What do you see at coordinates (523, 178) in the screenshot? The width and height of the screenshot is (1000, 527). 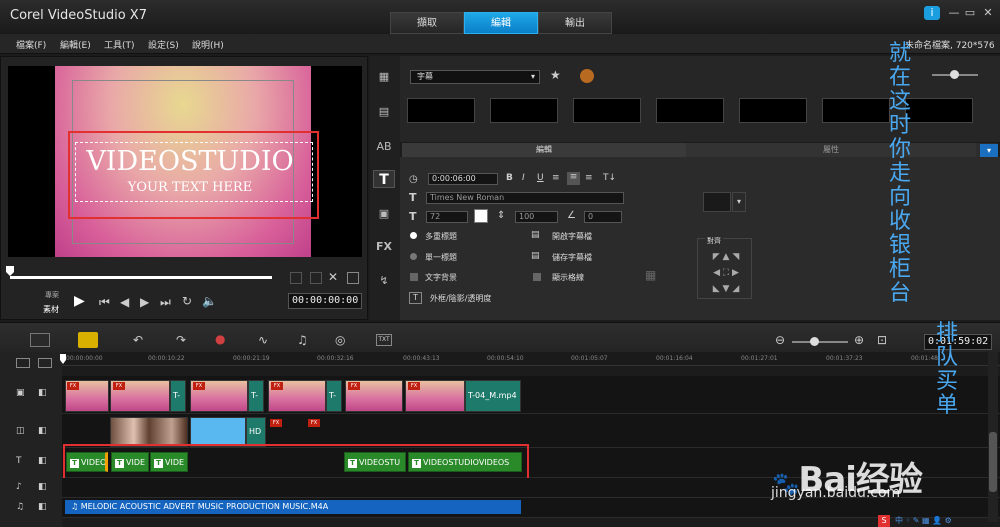 I see `italic-icon: I` at bounding box center [523, 178].